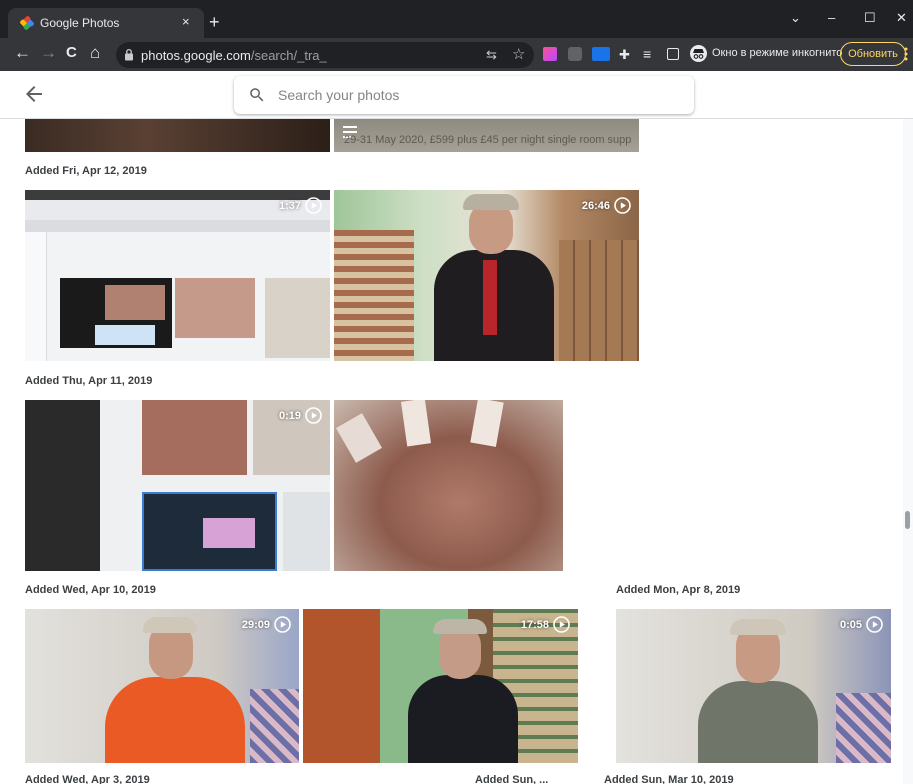  I want to click on date-label: Added Mon, Apr 8, 2019, so click(678, 590).